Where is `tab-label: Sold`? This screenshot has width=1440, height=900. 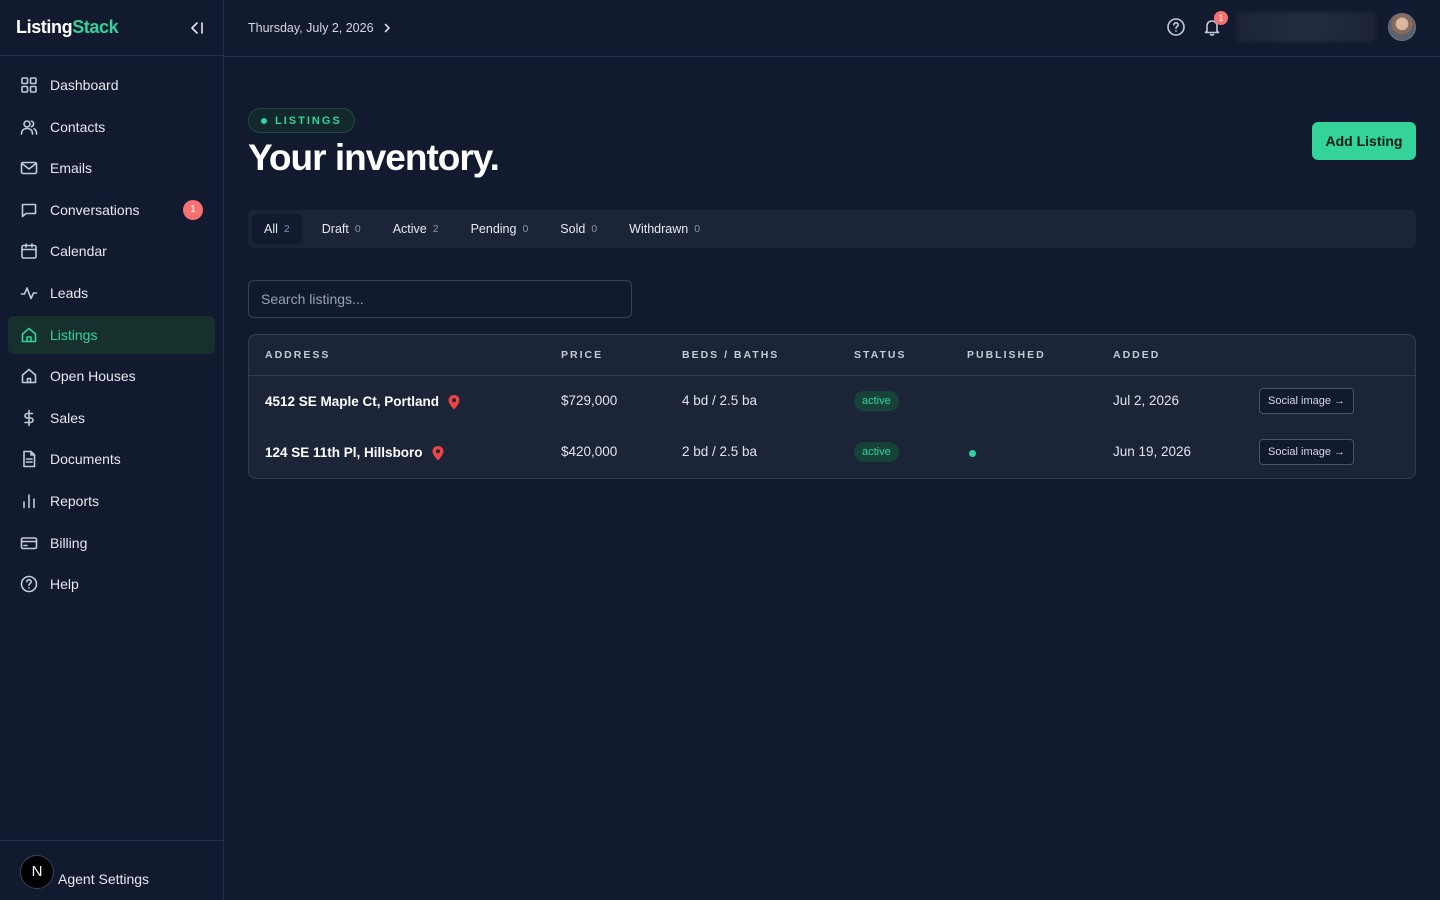 tab-label: Sold is located at coordinates (573, 229).